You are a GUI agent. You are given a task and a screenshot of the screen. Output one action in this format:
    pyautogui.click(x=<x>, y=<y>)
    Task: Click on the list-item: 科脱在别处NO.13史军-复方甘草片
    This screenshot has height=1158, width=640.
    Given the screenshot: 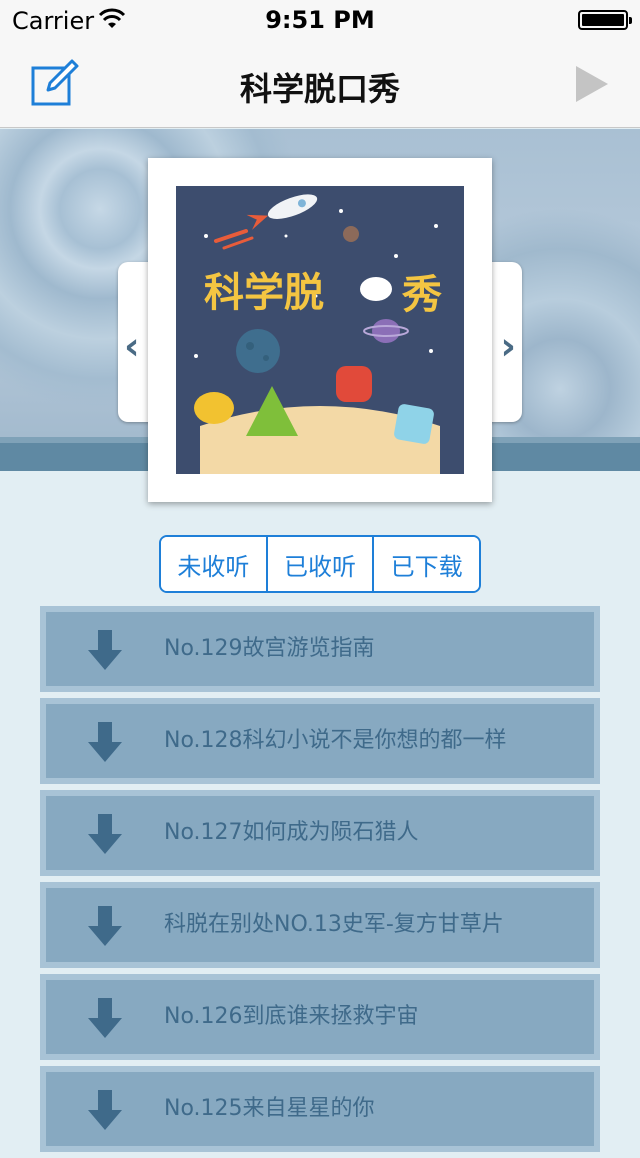 What is the action you would take?
    pyautogui.click(x=320, y=925)
    